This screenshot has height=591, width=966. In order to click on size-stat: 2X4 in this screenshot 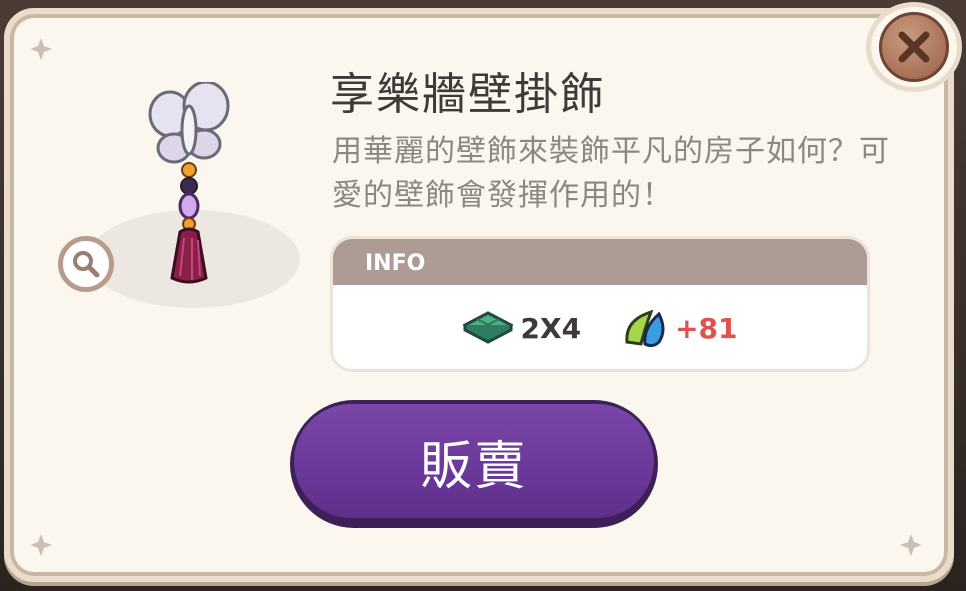, I will do `click(522, 328)`.